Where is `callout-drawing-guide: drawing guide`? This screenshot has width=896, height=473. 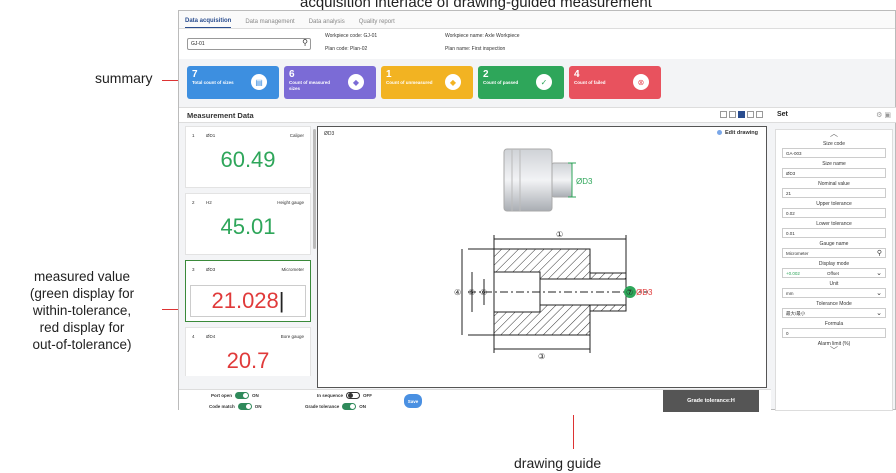 callout-drawing-guide: drawing guide is located at coordinates (558, 463).